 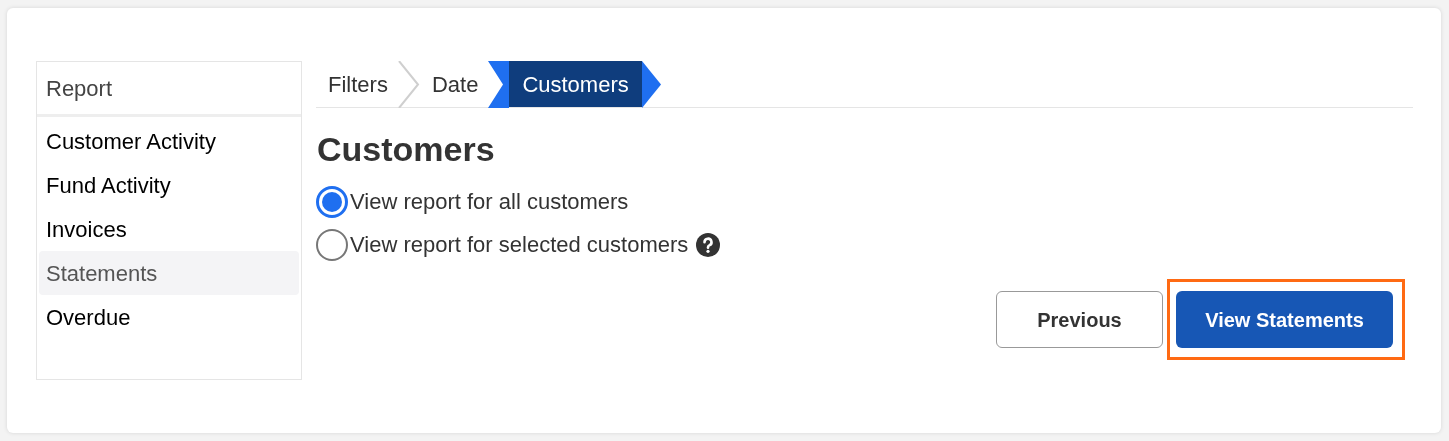 What do you see at coordinates (169, 185) in the screenshot?
I see `sidebar-item: Fund Activity` at bounding box center [169, 185].